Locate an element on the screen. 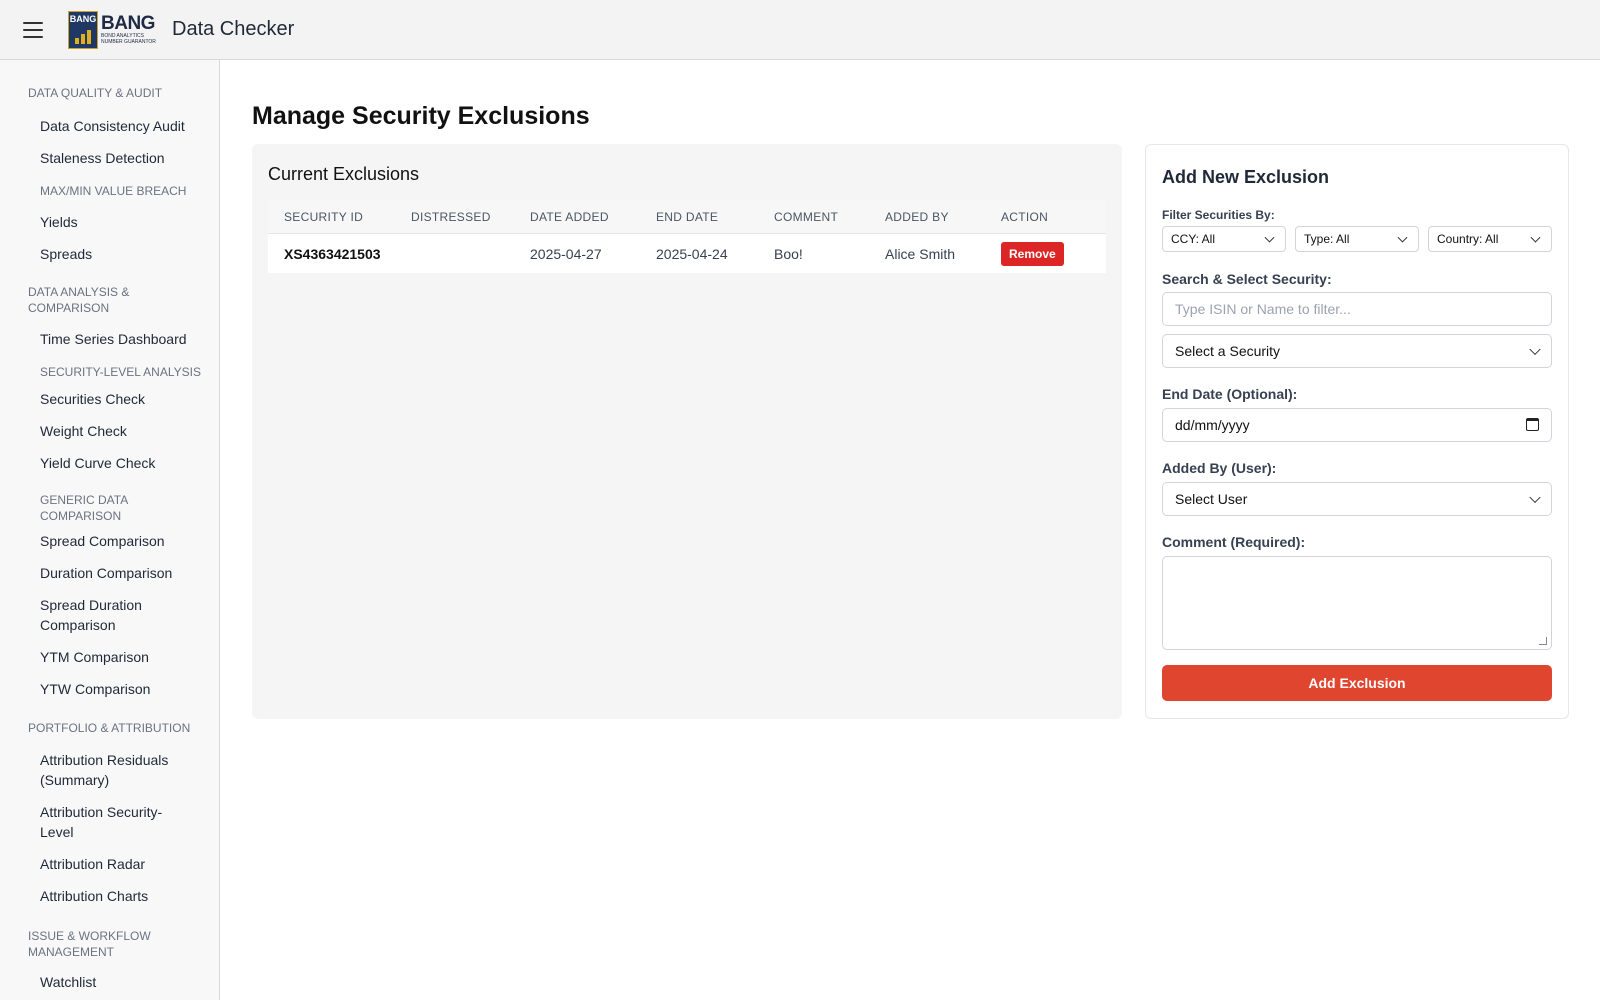 The height and width of the screenshot is (1000, 1600). sidebar-item-ytm-comparison: YTM Comparison is located at coordinates (94, 657).